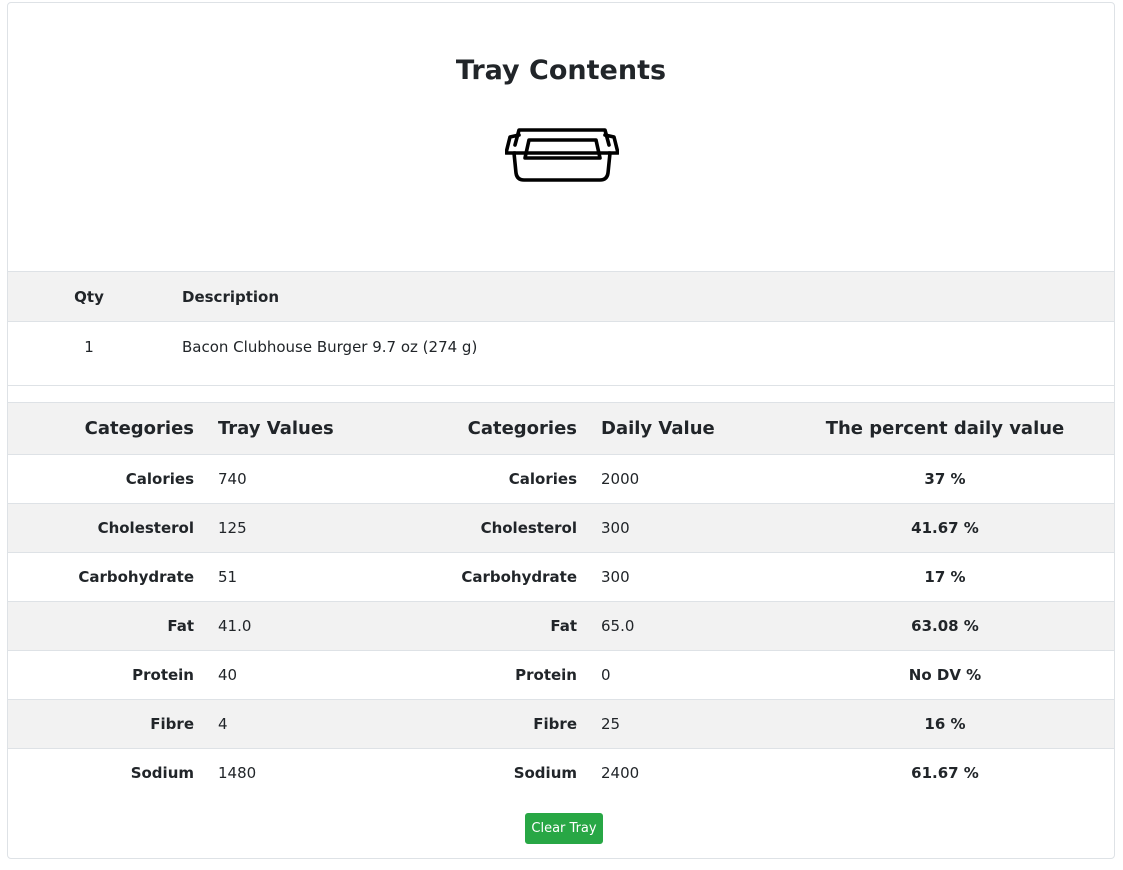 This screenshot has height=870, width=1123. Describe the element at coordinates (235, 626) in the screenshot. I see `tray-value: 41.0` at that location.